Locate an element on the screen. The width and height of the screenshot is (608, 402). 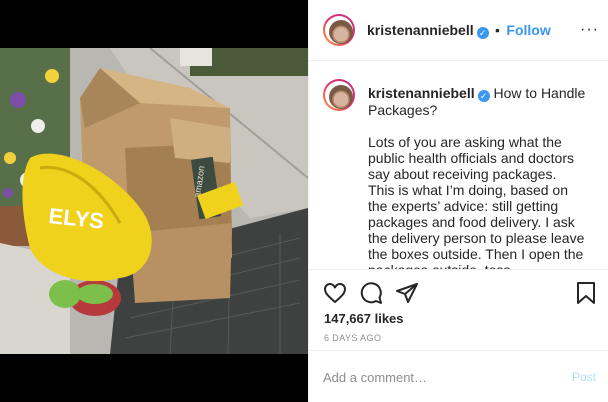
paper-plane-icon is located at coordinates (407, 293).